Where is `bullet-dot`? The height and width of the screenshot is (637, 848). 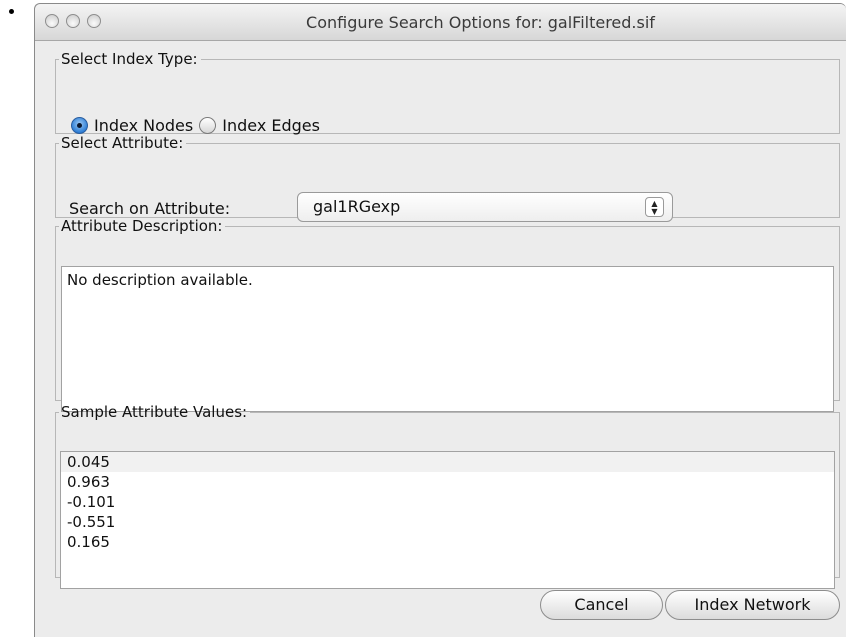 bullet-dot is located at coordinates (11, 11).